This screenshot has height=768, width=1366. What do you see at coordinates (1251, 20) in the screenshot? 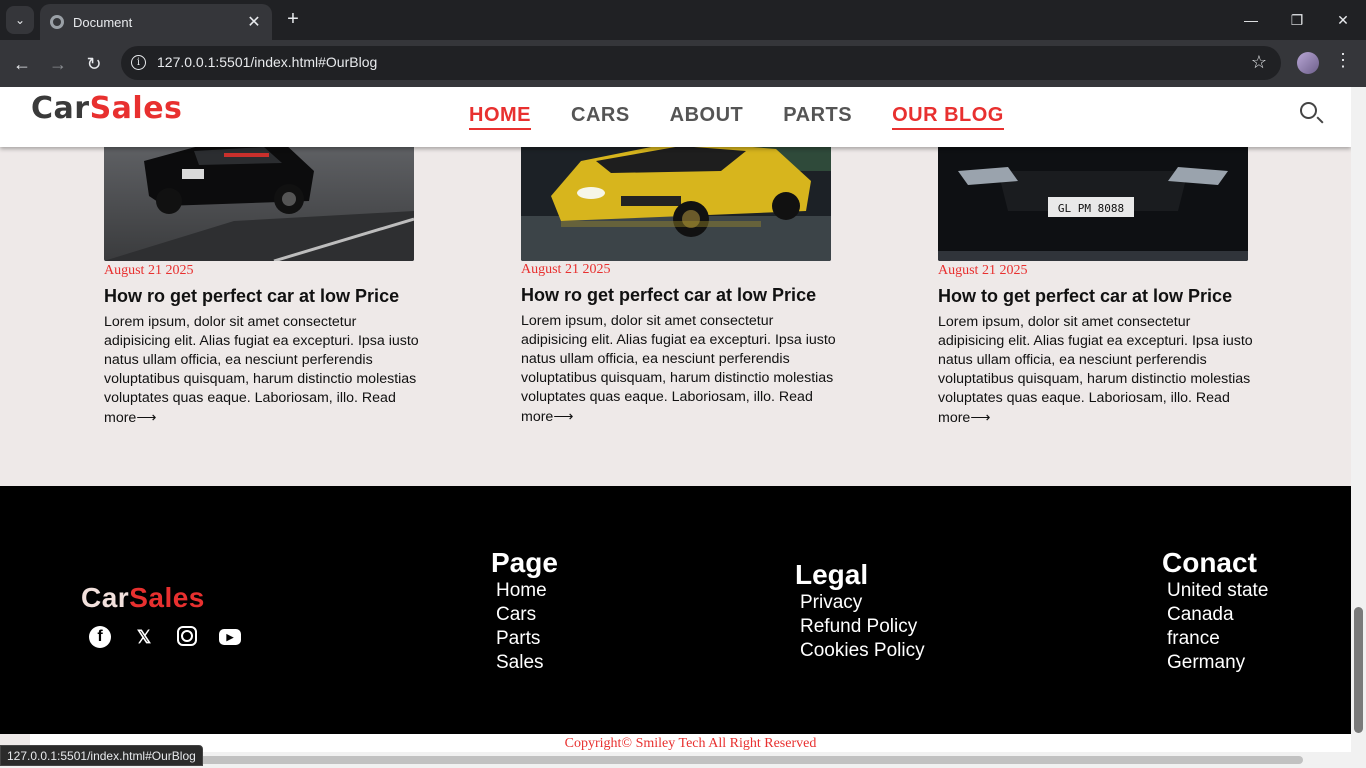
I see `minimize-button: —` at bounding box center [1251, 20].